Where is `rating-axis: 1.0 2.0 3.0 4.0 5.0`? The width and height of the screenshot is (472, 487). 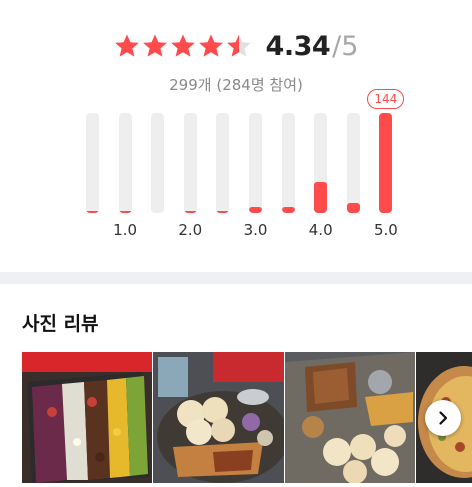
rating-axis: 1.0 2.0 3.0 4.0 5.0 is located at coordinates (246, 230).